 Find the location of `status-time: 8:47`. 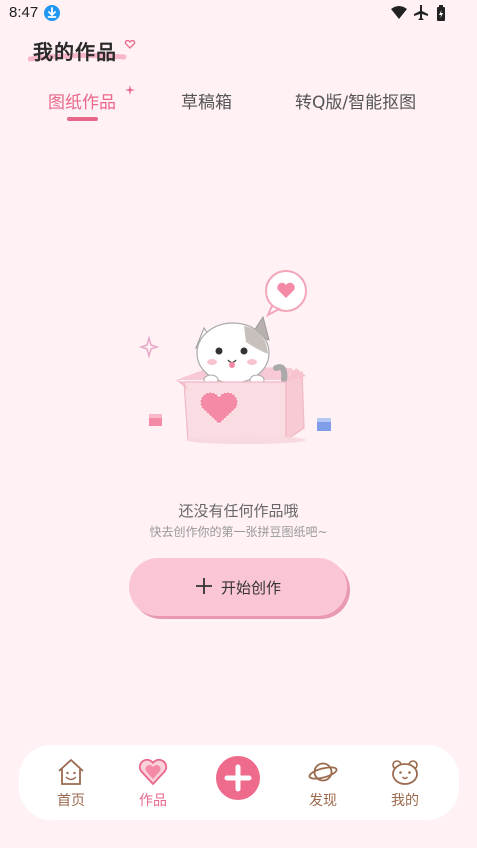

status-time: 8:47 is located at coordinates (24, 12).